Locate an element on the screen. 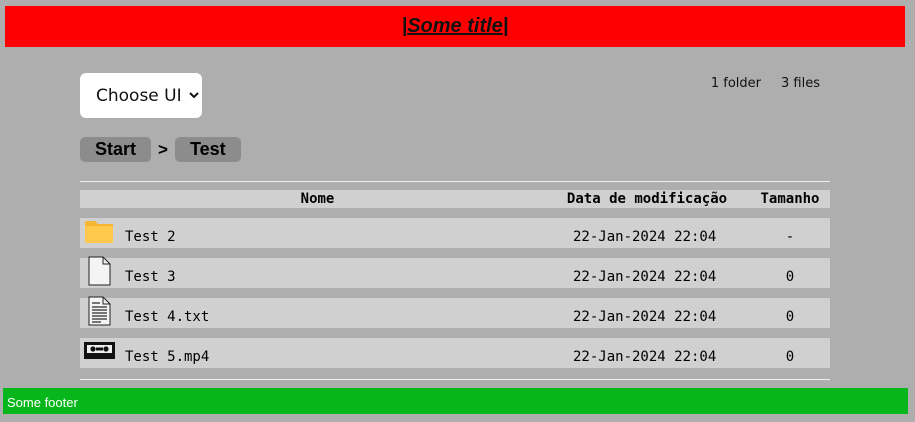 This screenshot has height=422, width=915. breadcrumb: Start > Test is located at coordinates (160, 149).